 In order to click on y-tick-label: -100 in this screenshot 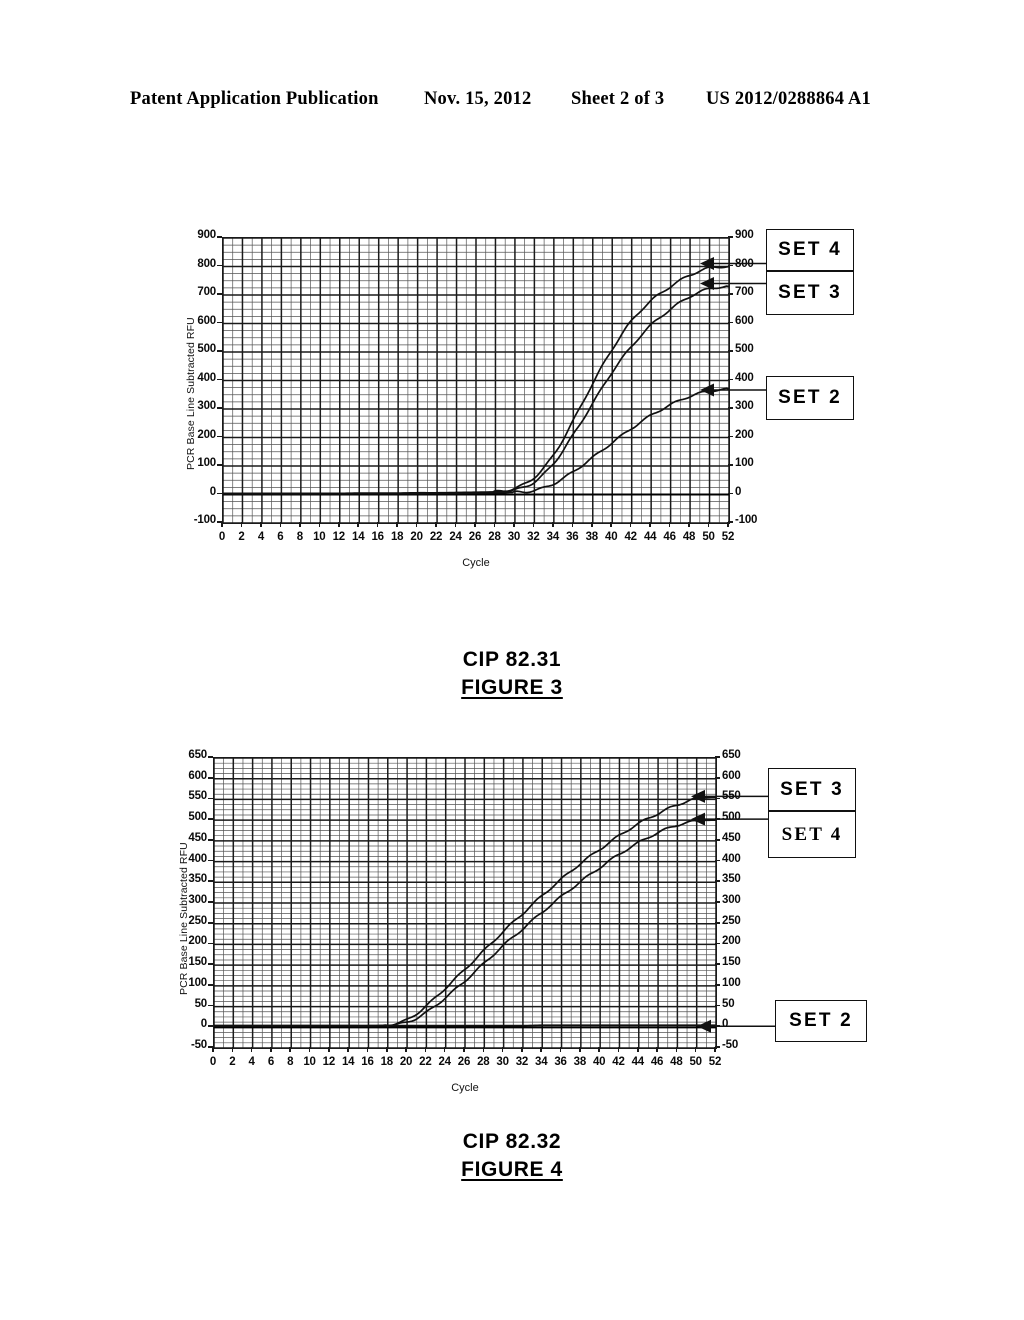, I will do `click(746, 520)`.